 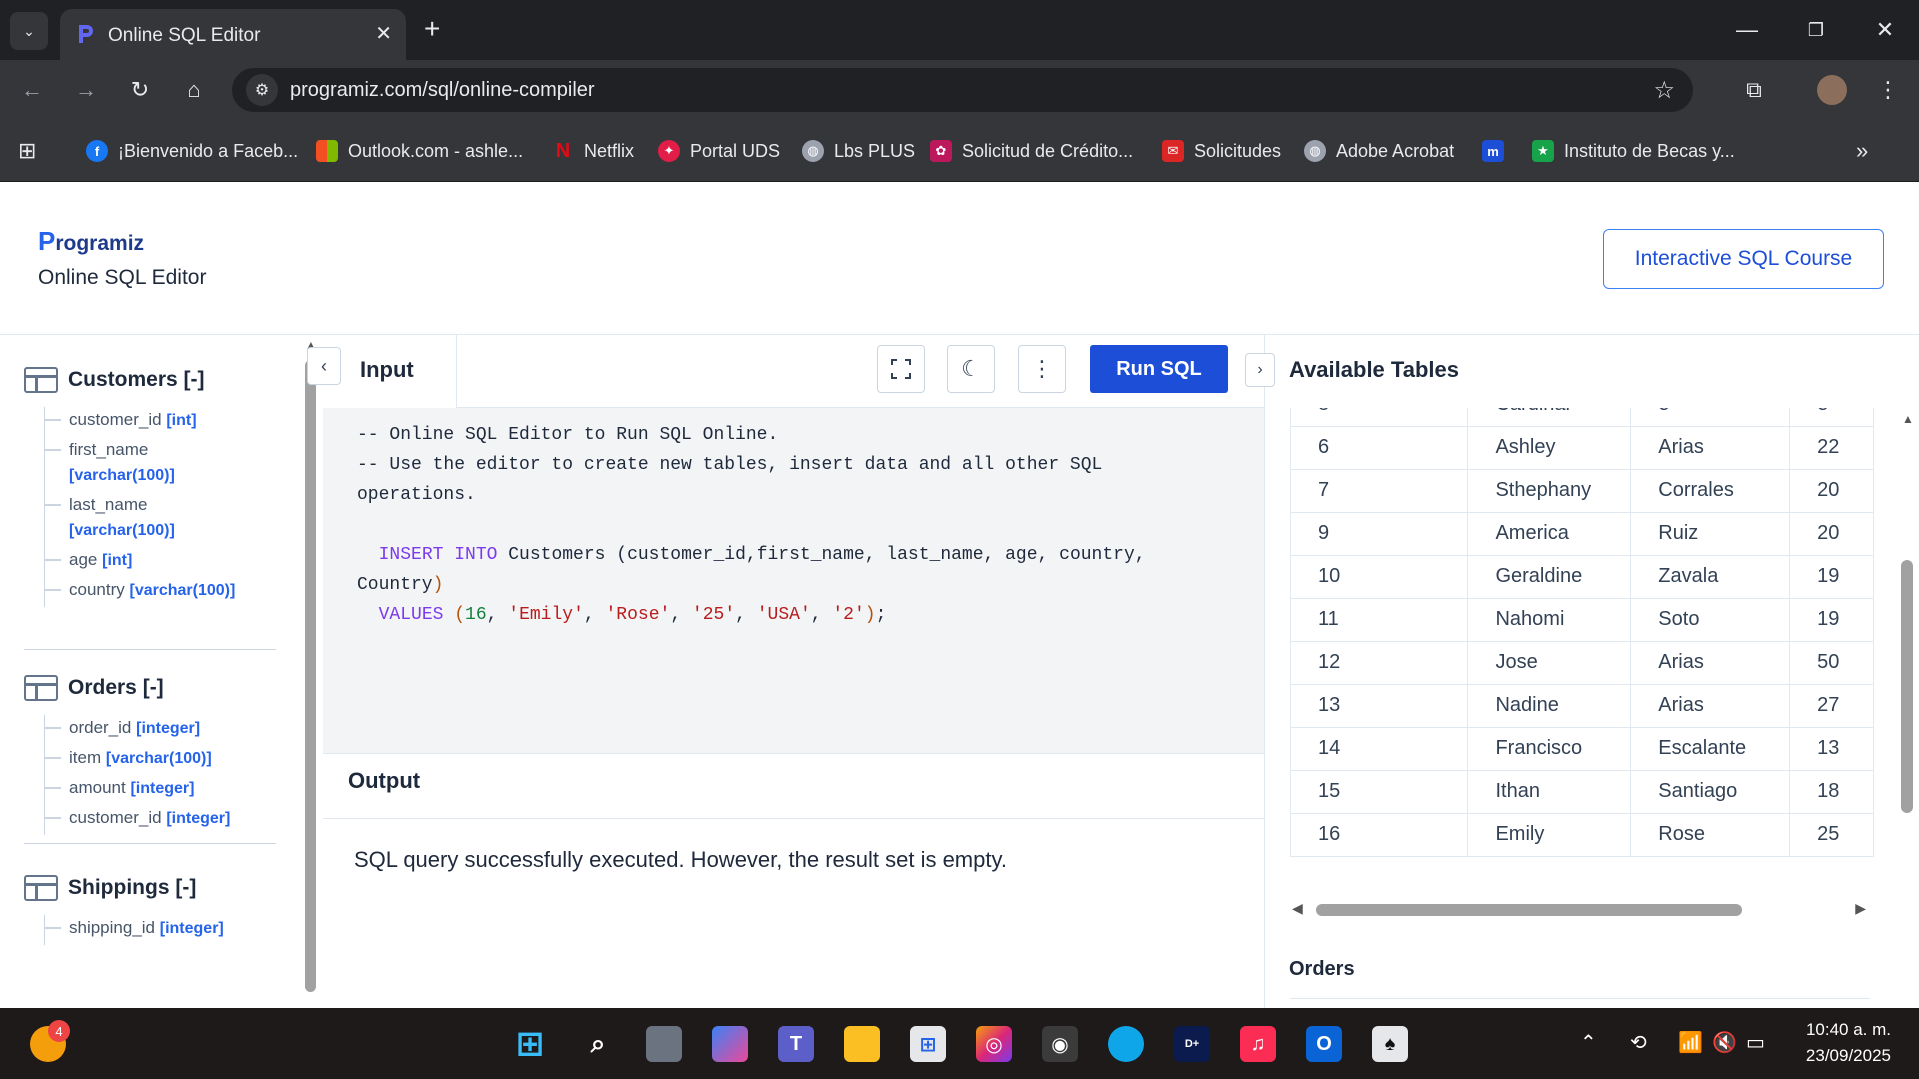 I want to click on bookmark-portal-uds: ✦ Portal UDS, so click(x=719, y=151).